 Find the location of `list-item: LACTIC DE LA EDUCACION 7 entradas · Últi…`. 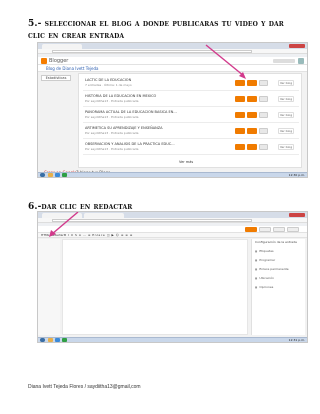

list-item: LACTIC DE LA EDUCACION 7 entradas · Últi… is located at coordinates (191, 84).